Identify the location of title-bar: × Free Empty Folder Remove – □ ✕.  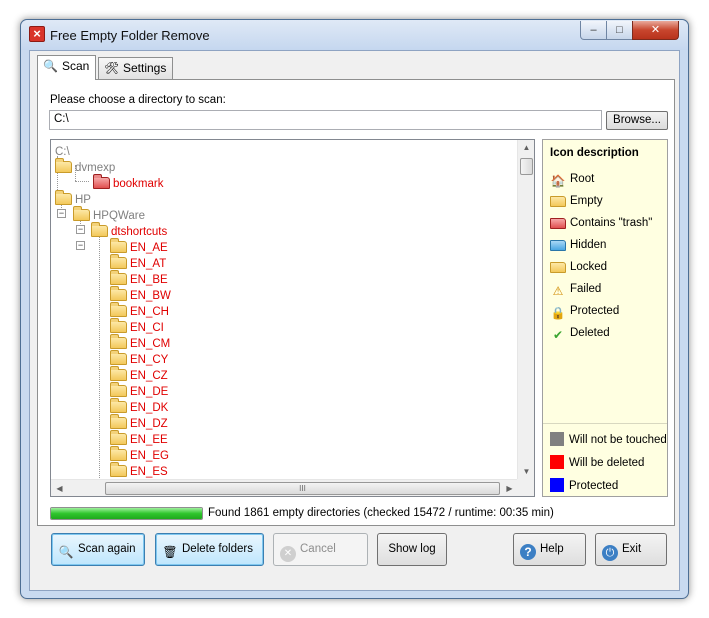
(354, 35).